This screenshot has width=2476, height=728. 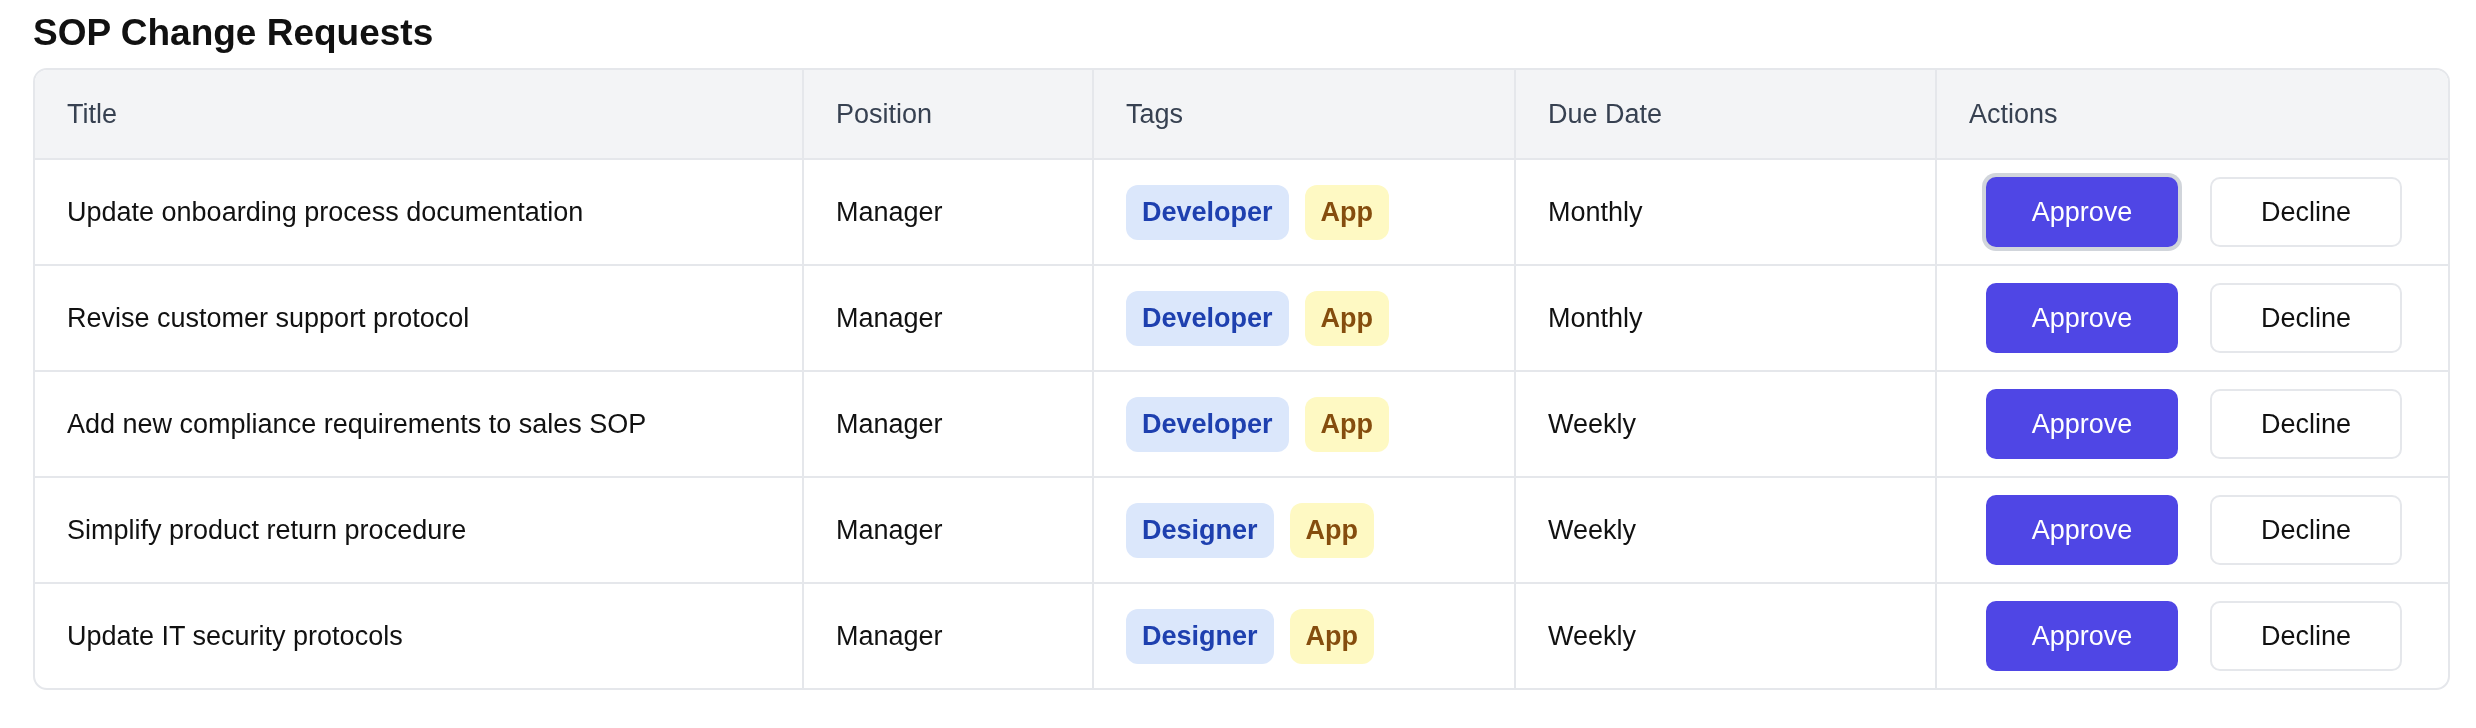 What do you see at coordinates (419, 213) in the screenshot?
I see `table-cell: Update onboarding process documentation` at bounding box center [419, 213].